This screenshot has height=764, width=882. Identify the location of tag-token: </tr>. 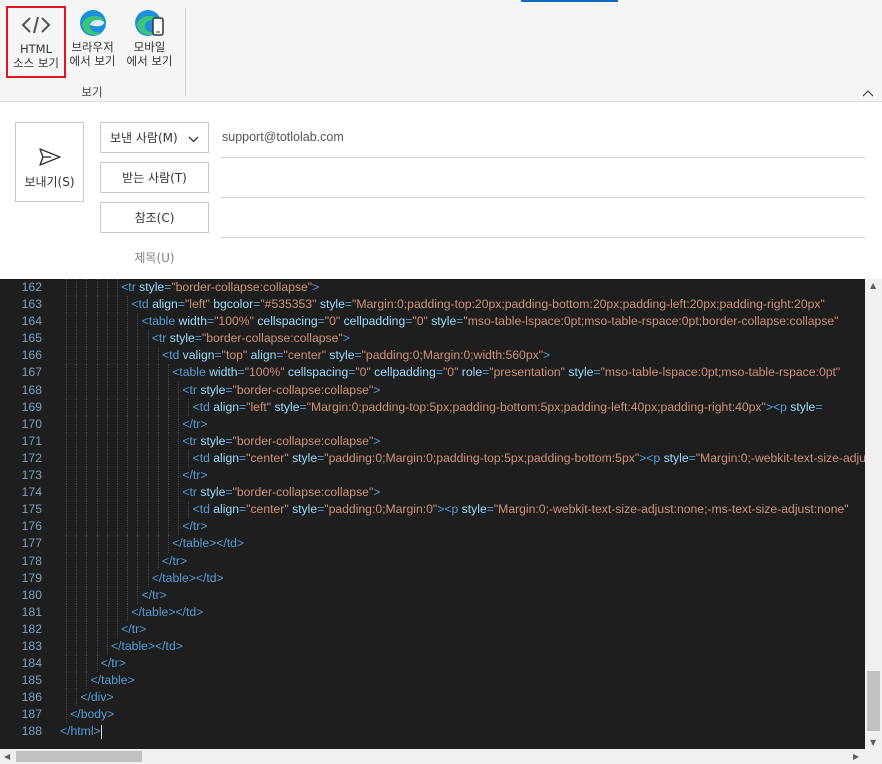
(175, 560).